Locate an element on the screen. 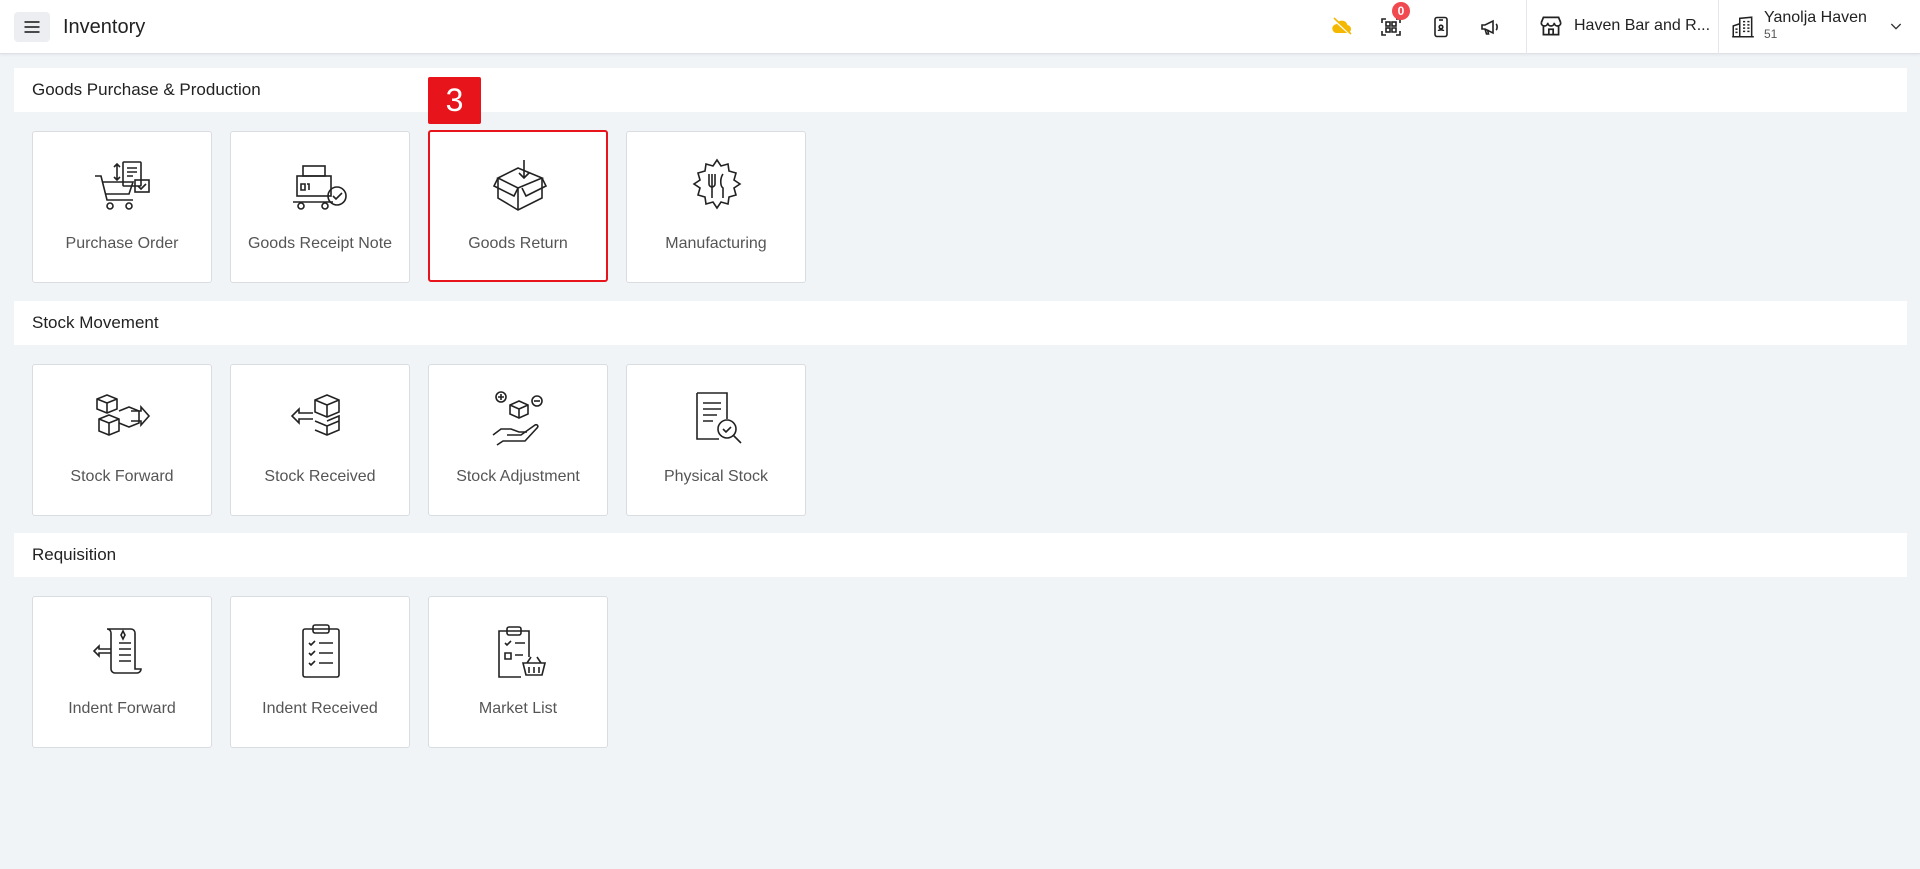  hamburger-menu-button is located at coordinates (32, 27).